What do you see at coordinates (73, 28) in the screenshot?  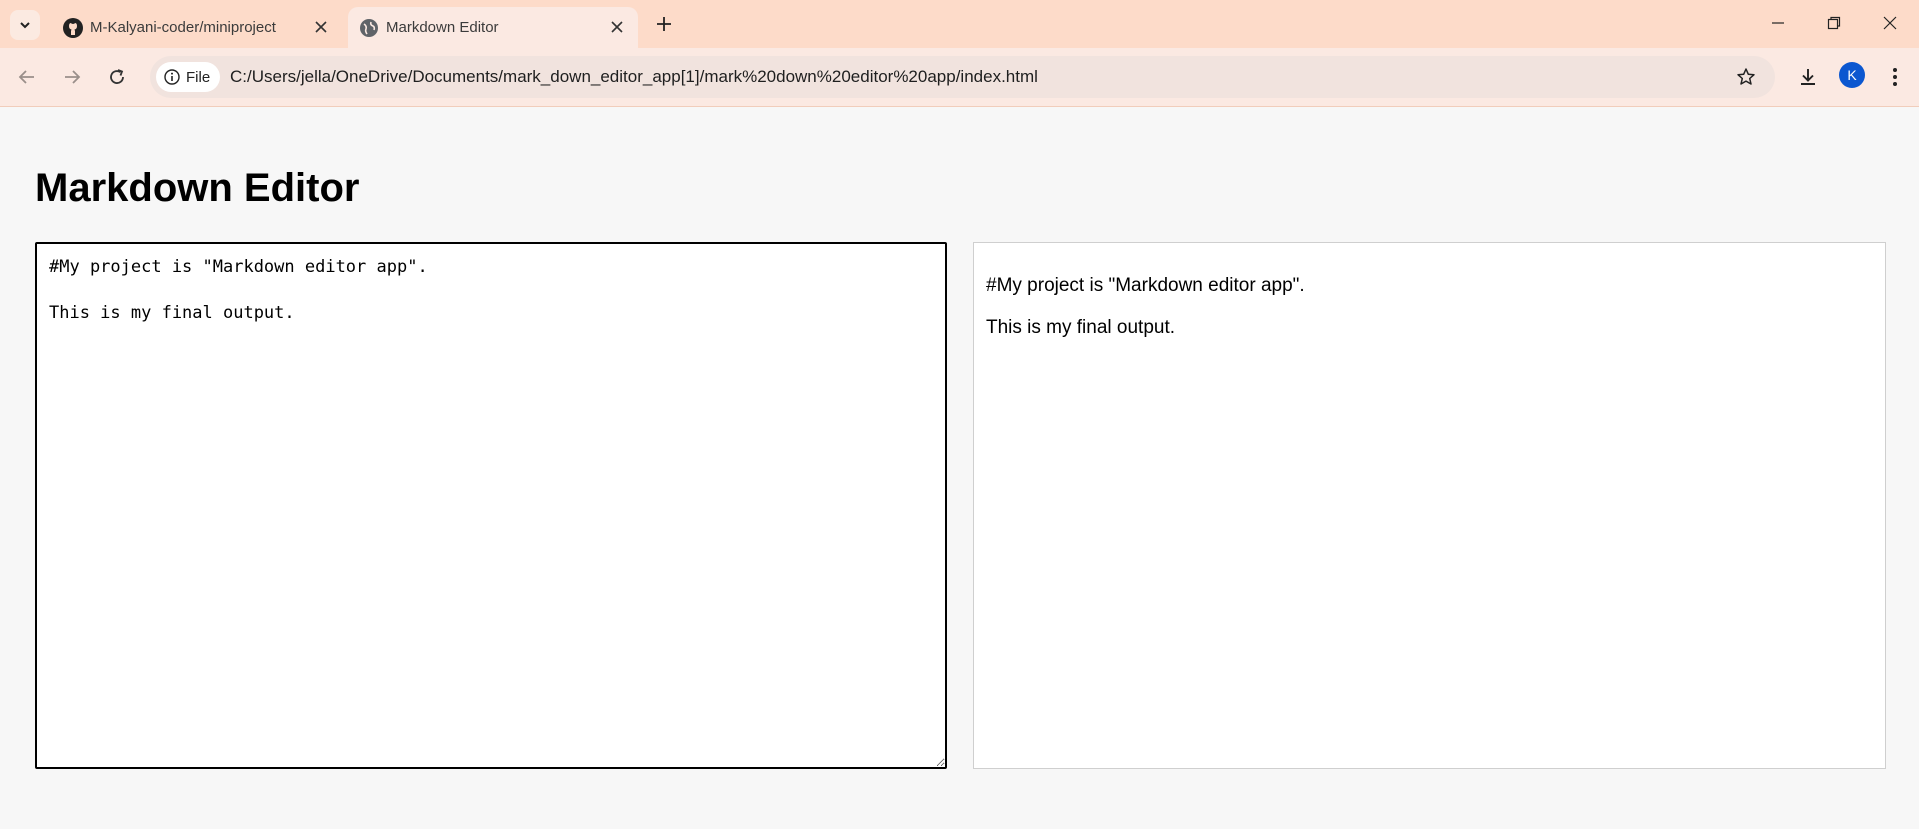 I see `github-icon` at bounding box center [73, 28].